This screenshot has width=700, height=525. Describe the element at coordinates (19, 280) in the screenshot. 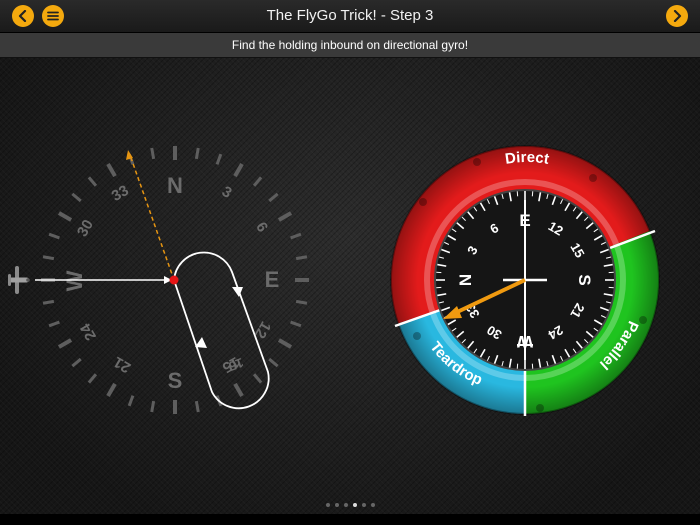

I see `aircraft-icon` at that location.